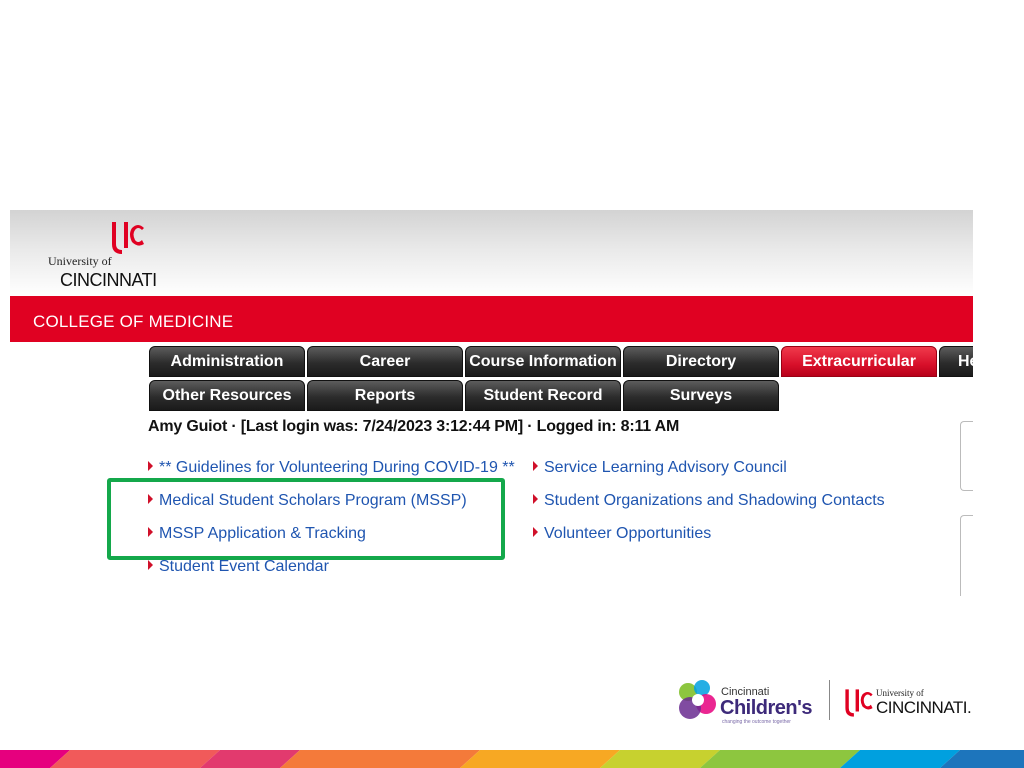 The image size is (1024, 768). I want to click on tab-reports: Reports, so click(385, 395).